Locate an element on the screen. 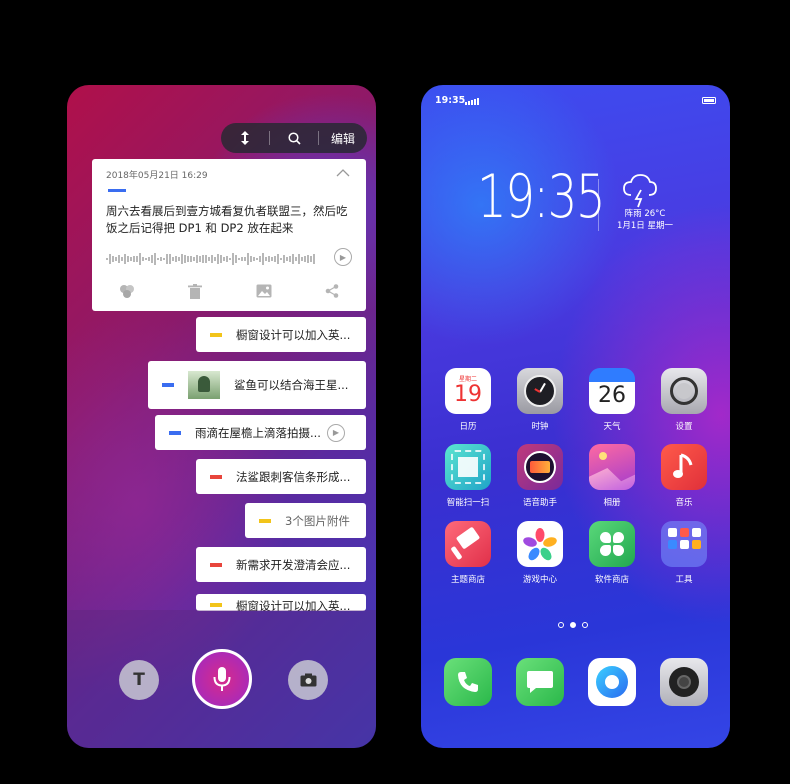 The height and width of the screenshot is (784, 790). collapse-chevron-icon is located at coordinates (343, 173).